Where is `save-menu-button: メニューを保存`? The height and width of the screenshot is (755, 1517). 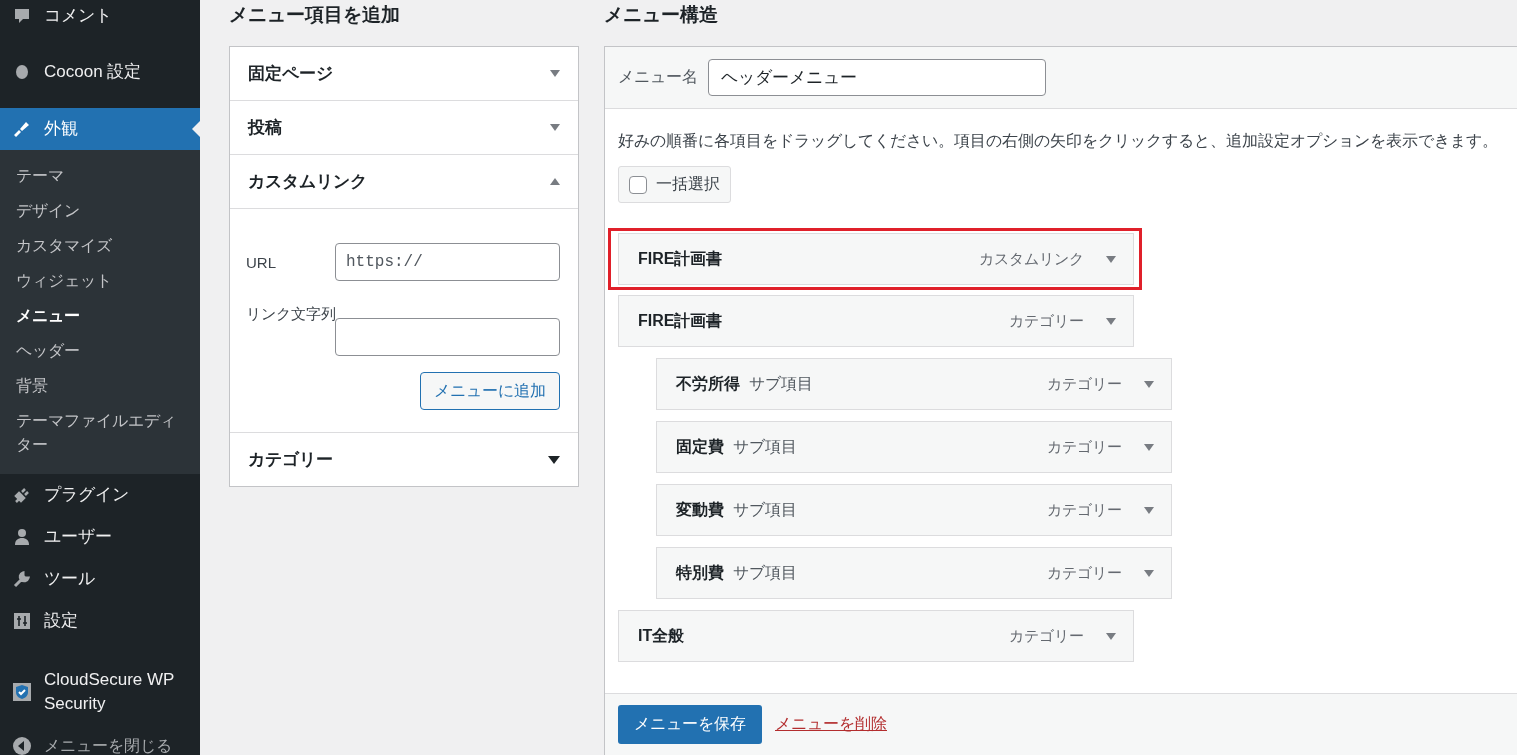
save-menu-button: メニューを保存 is located at coordinates (690, 724).